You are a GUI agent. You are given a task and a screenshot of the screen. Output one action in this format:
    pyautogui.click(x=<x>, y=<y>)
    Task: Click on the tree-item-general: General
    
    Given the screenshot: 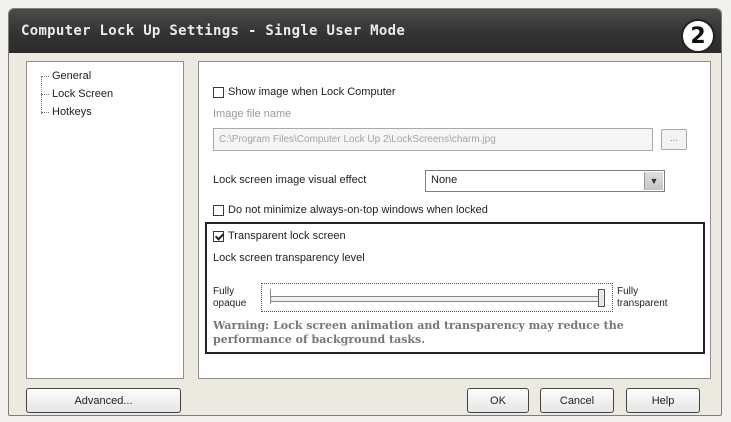 What is the action you would take?
    pyautogui.click(x=66, y=76)
    